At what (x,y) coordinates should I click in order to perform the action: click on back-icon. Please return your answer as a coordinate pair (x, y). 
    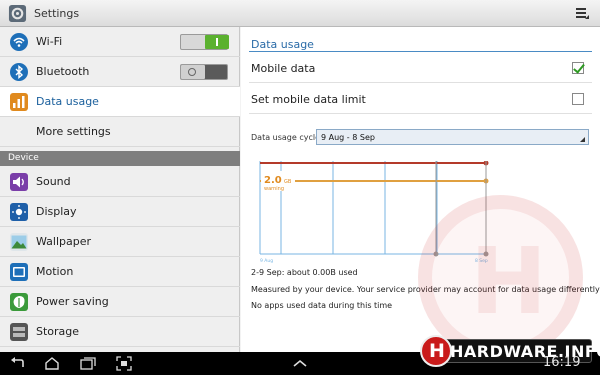
    Looking at the image, I should click on (18, 363).